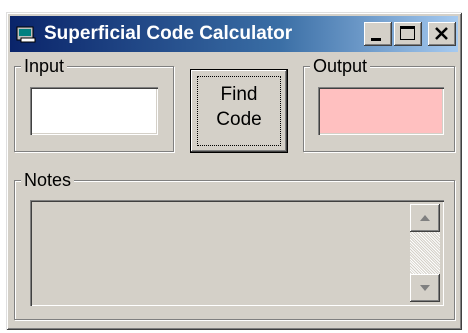  I want to click on maximize-icon, so click(407, 33).